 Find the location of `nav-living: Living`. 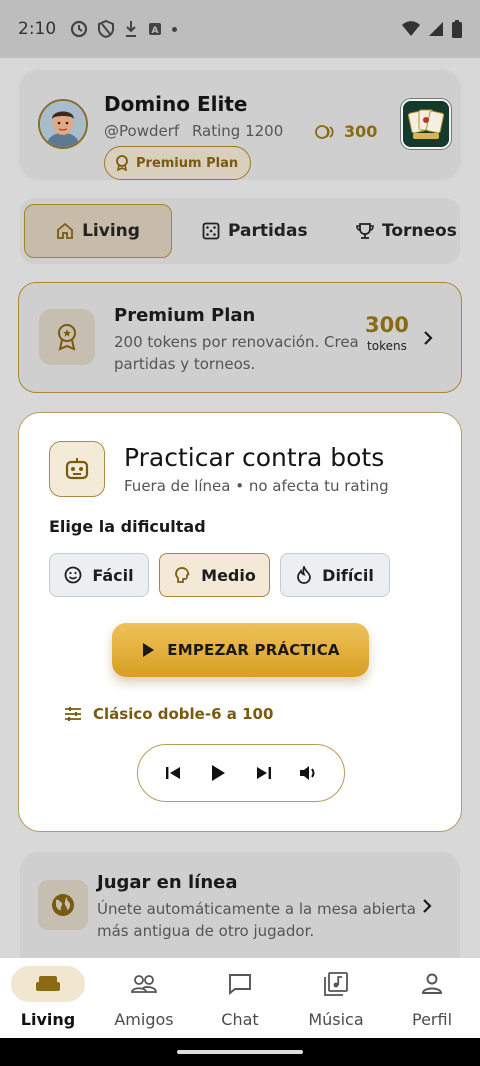

nav-living: Living is located at coordinates (48, 998).